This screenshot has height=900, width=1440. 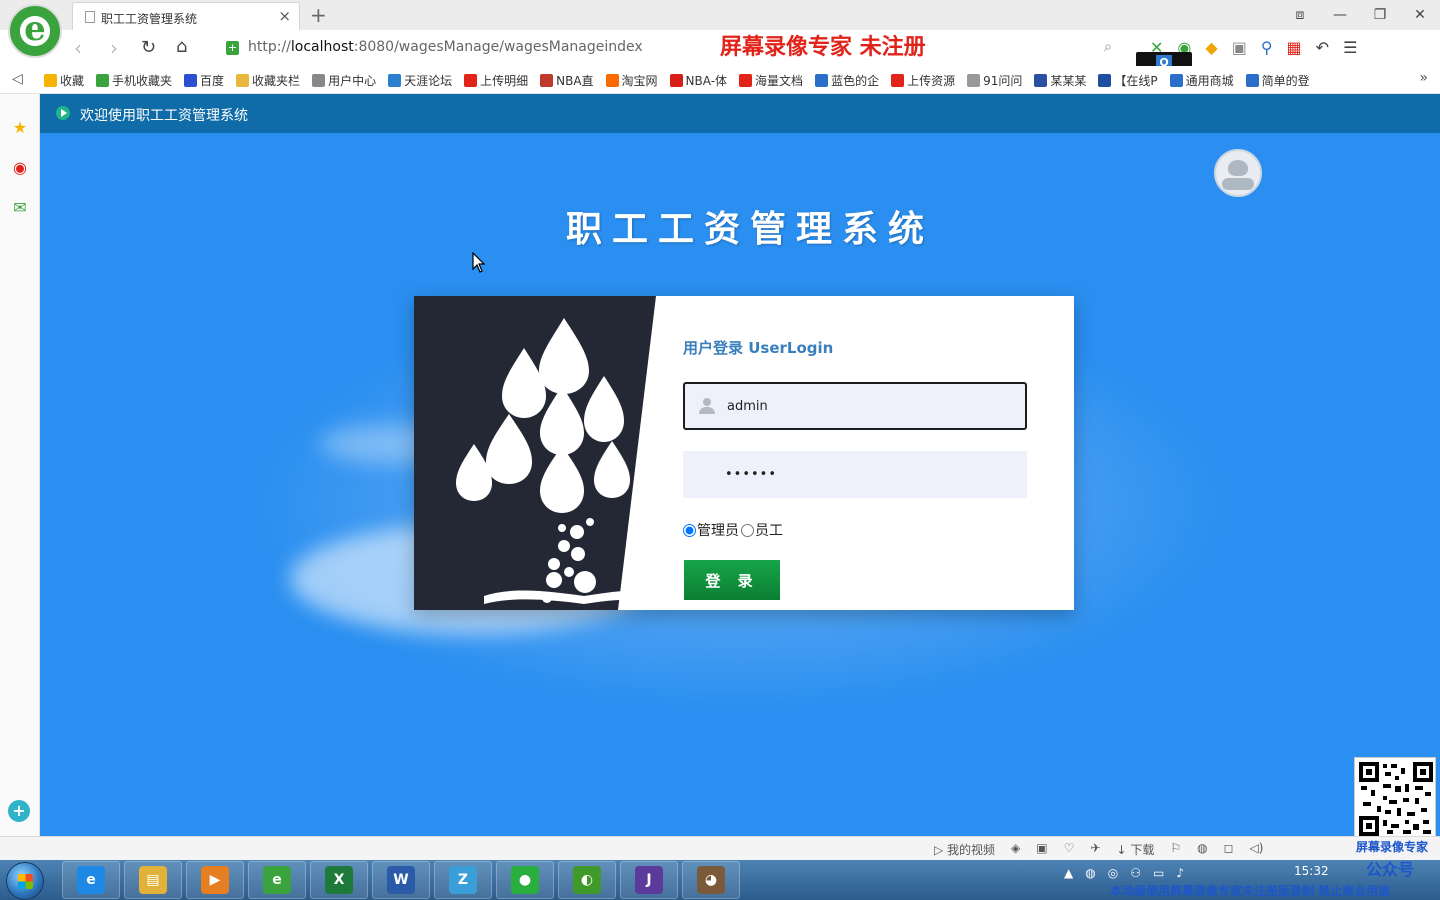 I want to click on weibo-icon: ◉, so click(x=20, y=168).